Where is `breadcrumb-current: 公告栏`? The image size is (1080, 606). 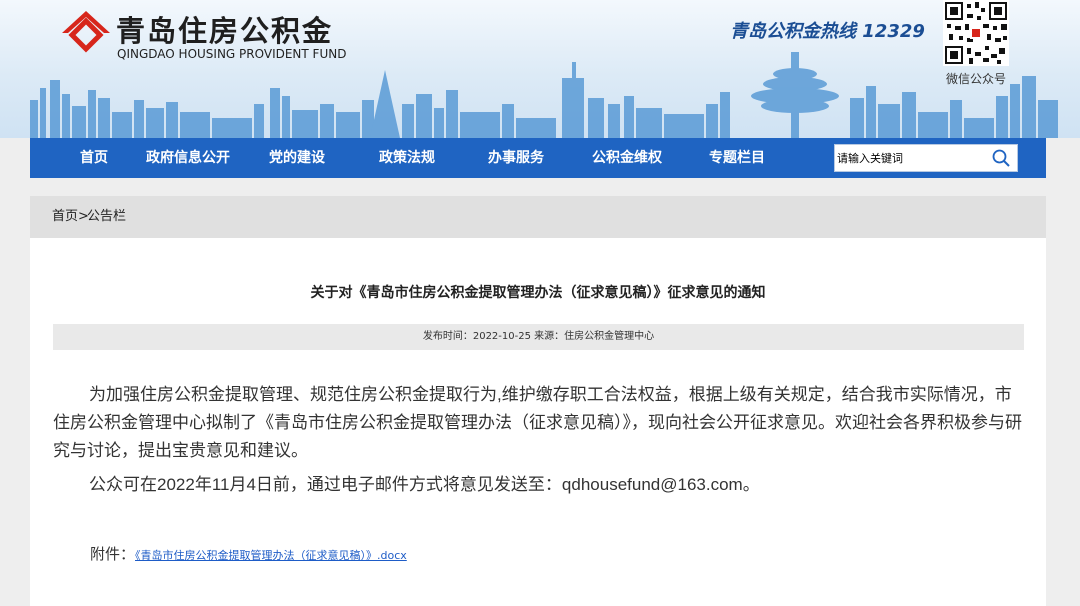
breadcrumb-current: 公告栏 is located at coordinates (106, 217).